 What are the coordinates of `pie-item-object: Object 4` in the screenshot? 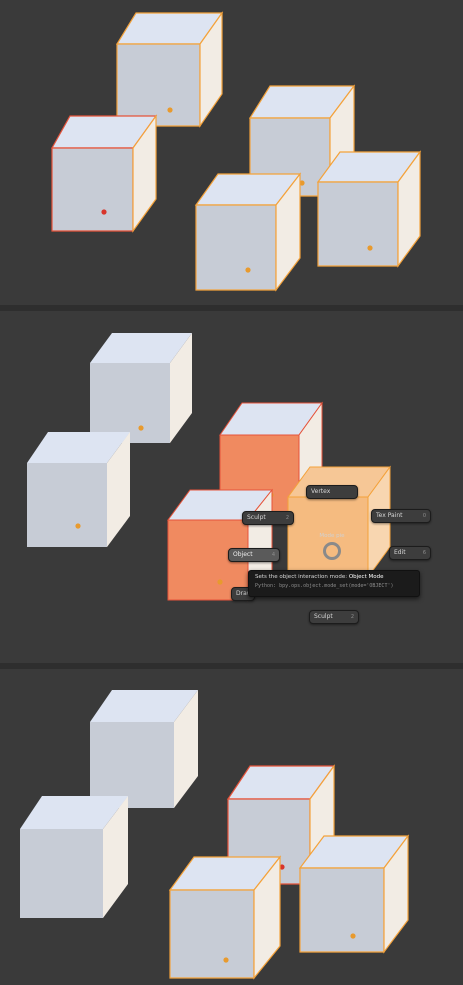 It's located at (254, 555).